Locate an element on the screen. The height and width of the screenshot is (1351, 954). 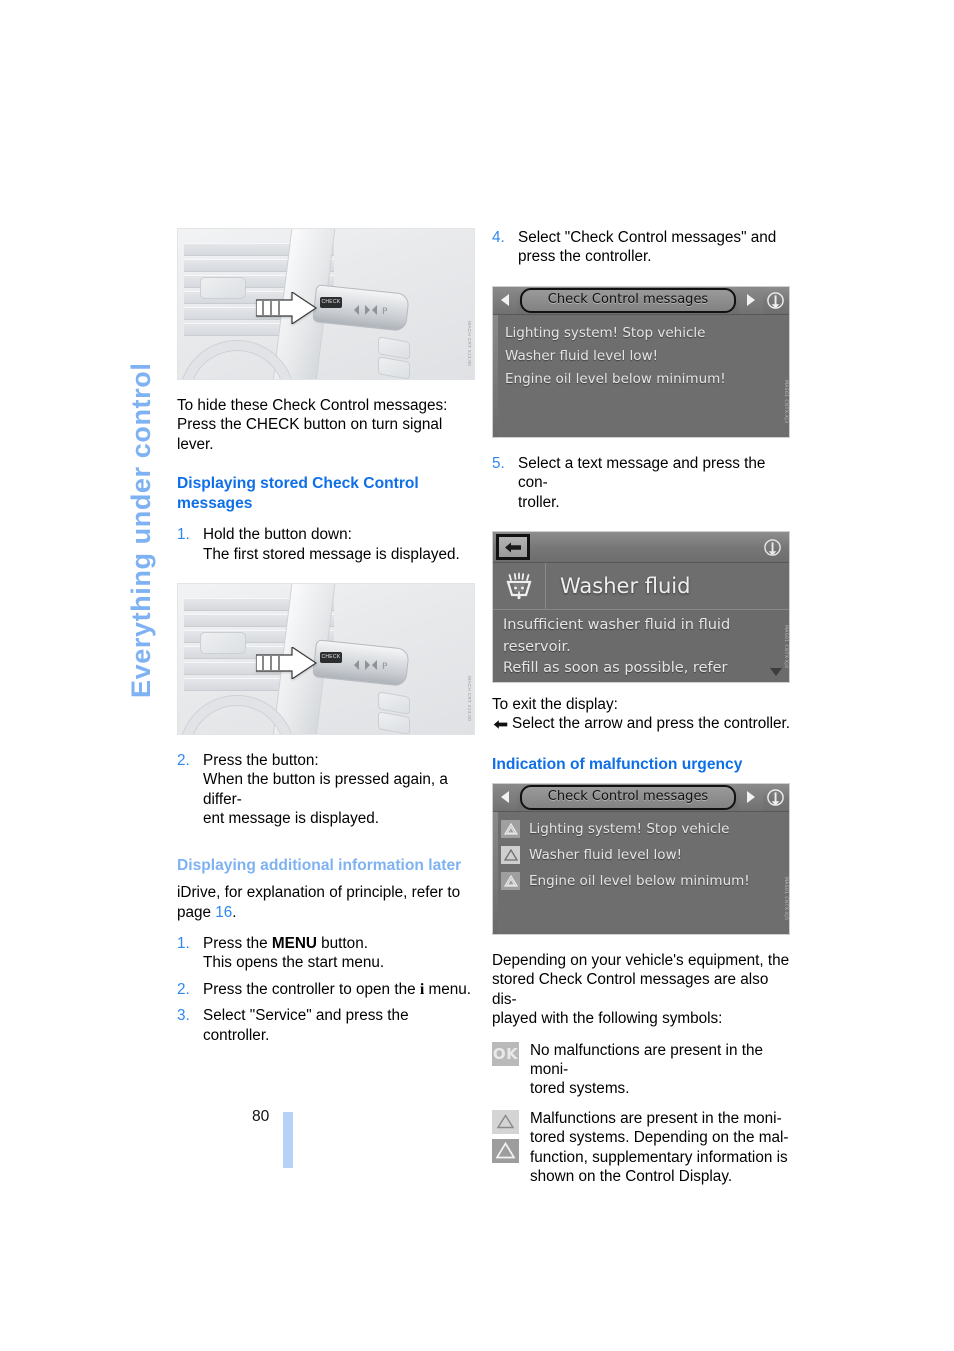
detail-header: Washer fluid is located at coordinates (641, 587).